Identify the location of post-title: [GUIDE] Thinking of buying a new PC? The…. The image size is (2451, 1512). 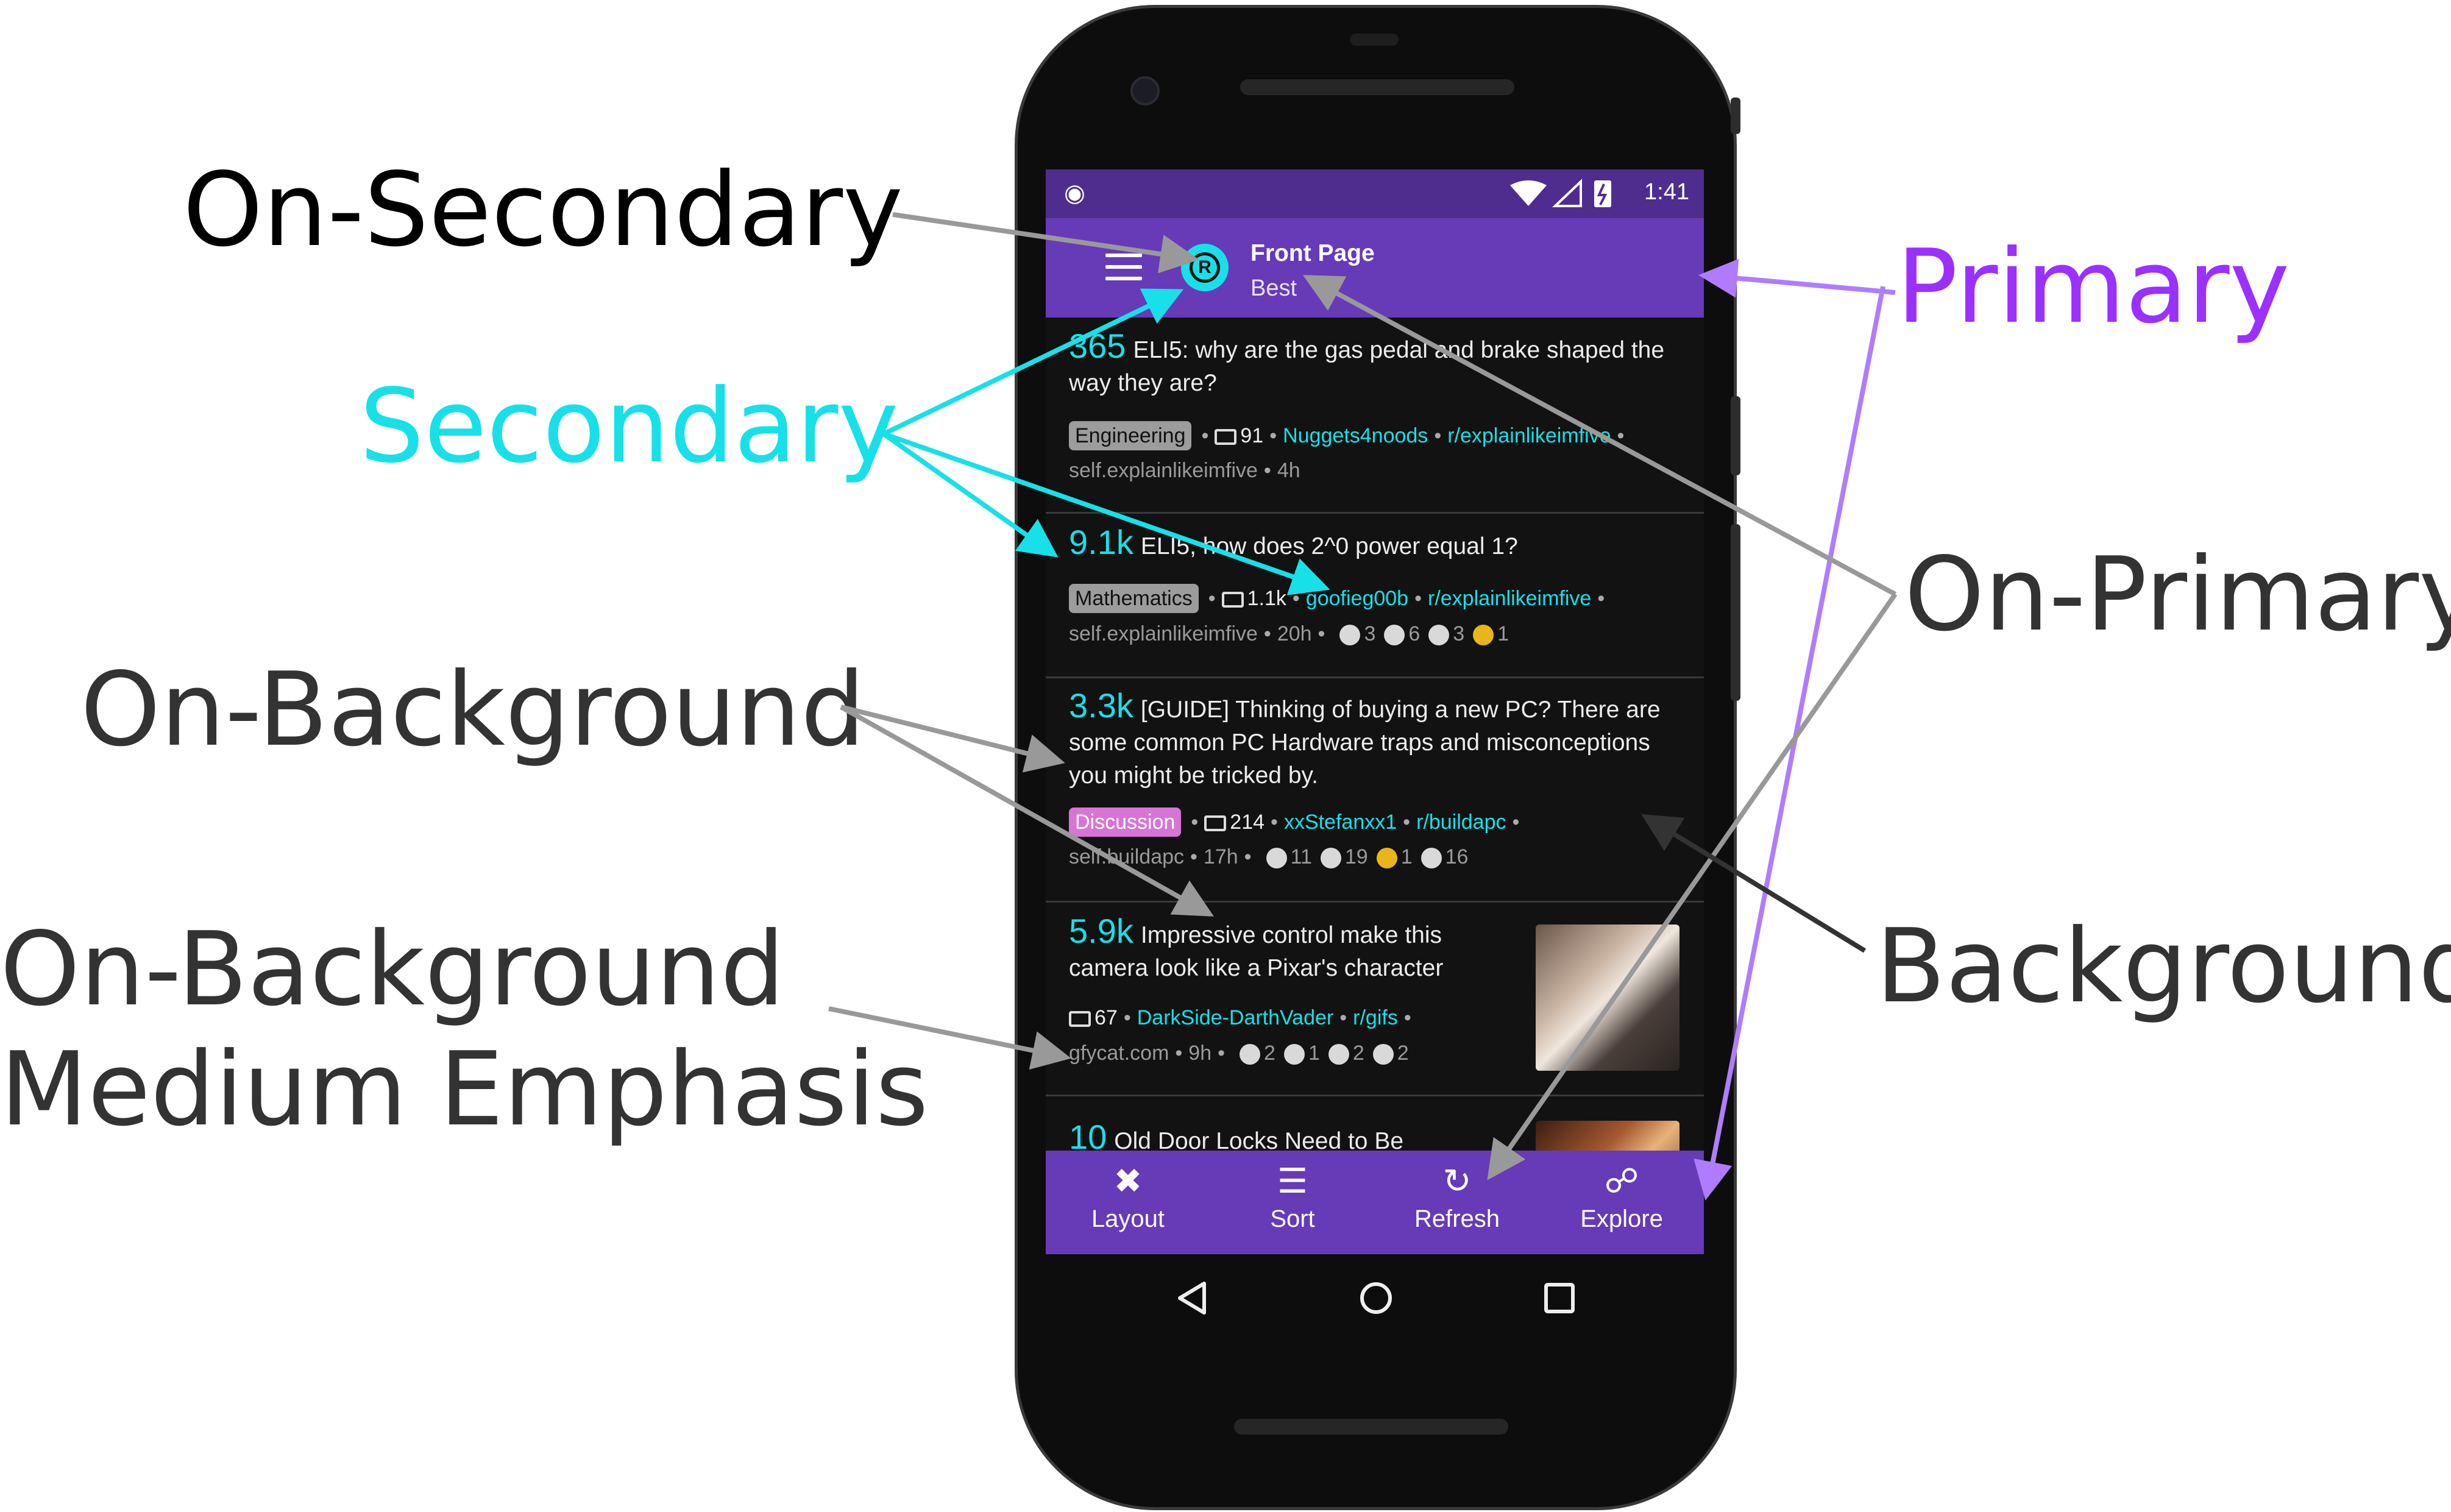
(1365, 743).